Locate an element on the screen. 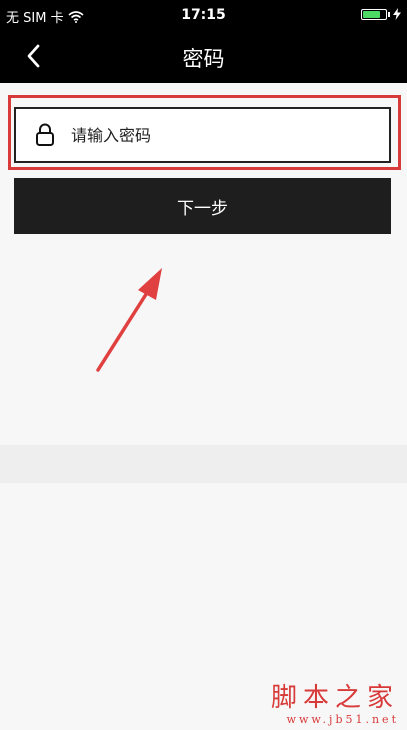  password-field is located at coordinates (202, 135).